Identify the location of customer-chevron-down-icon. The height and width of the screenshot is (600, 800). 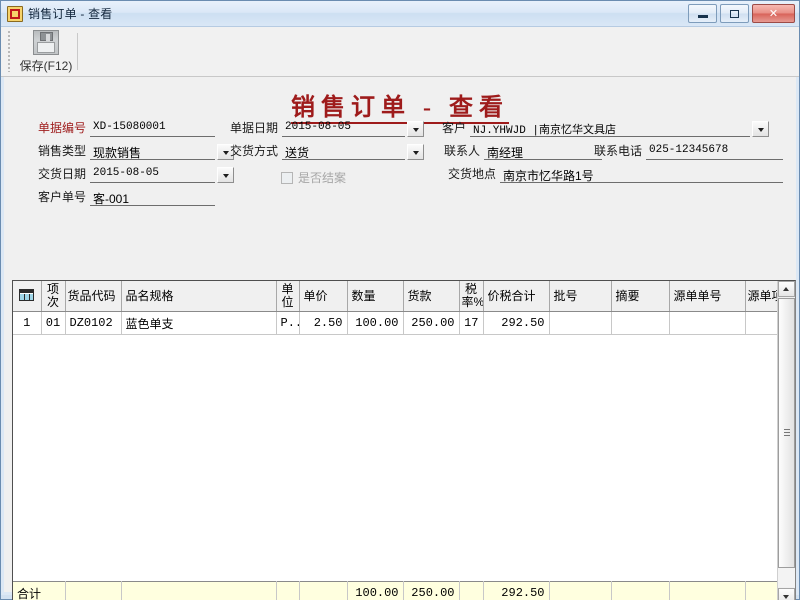
(760, 129).